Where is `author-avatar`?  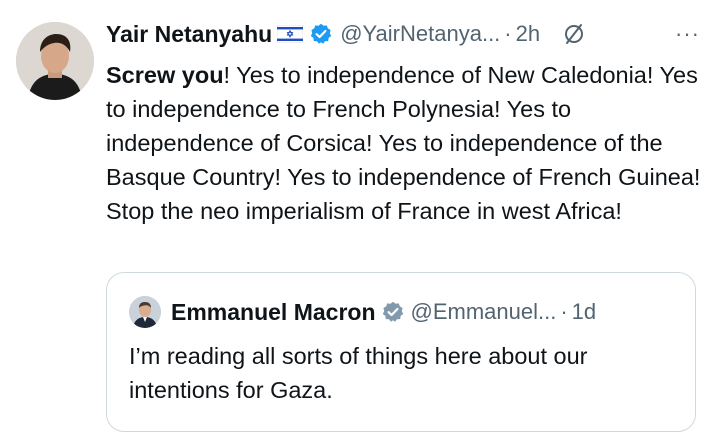 author-avatar is located at coordinates (55, 61).